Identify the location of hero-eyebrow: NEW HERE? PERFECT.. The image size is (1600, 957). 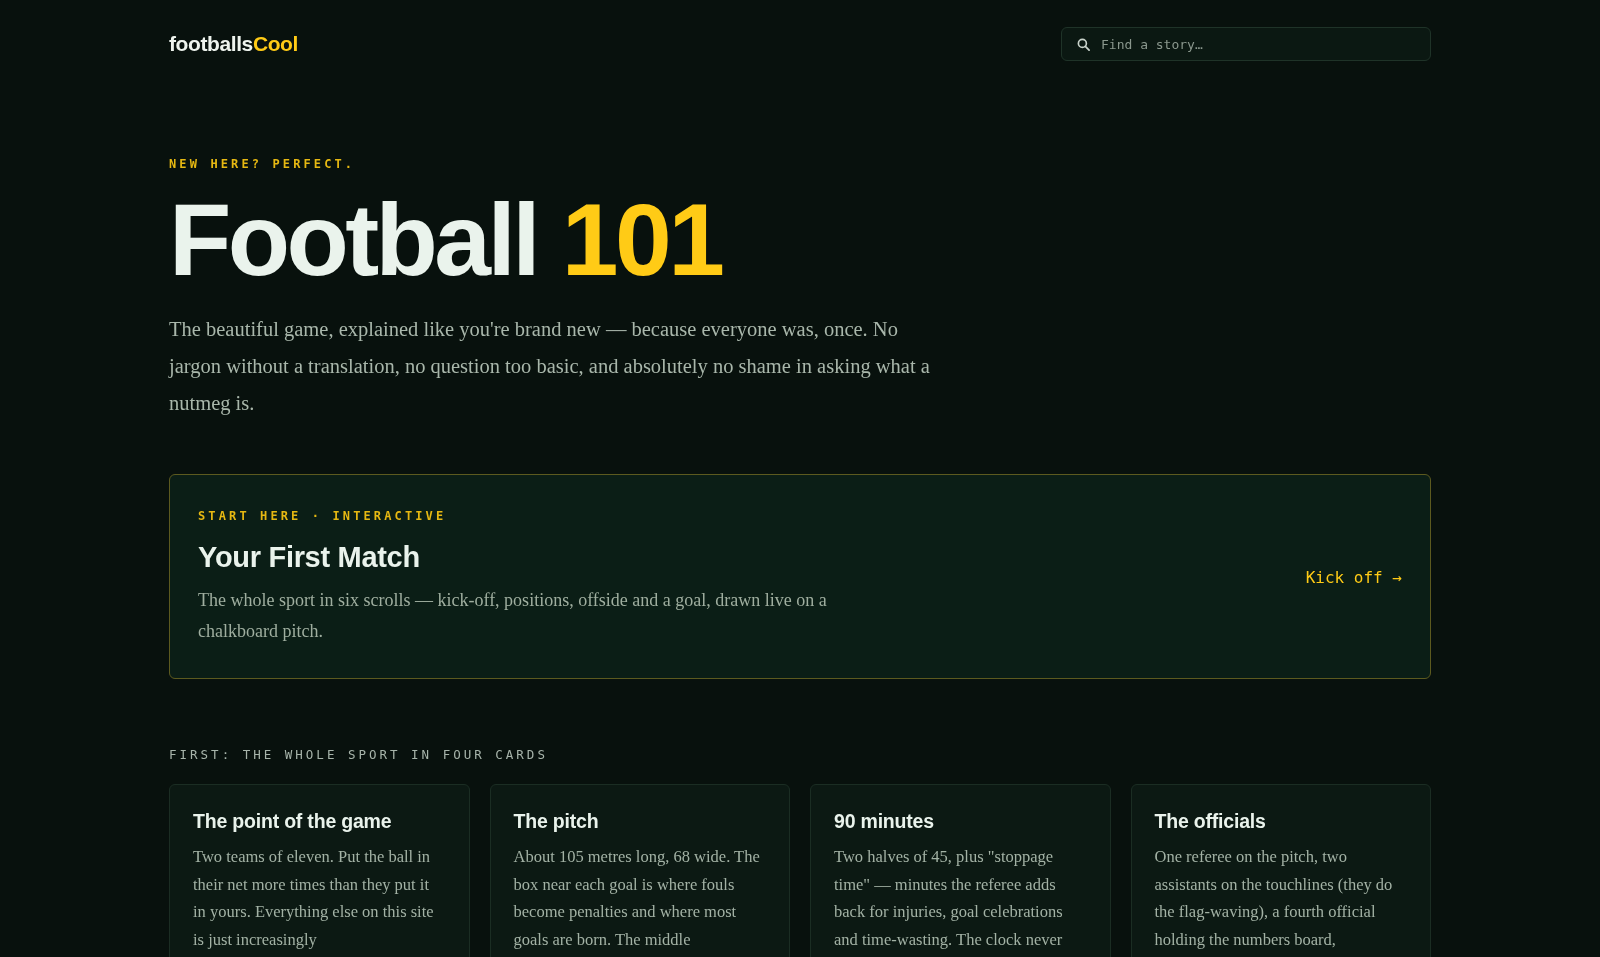
(262, 164).